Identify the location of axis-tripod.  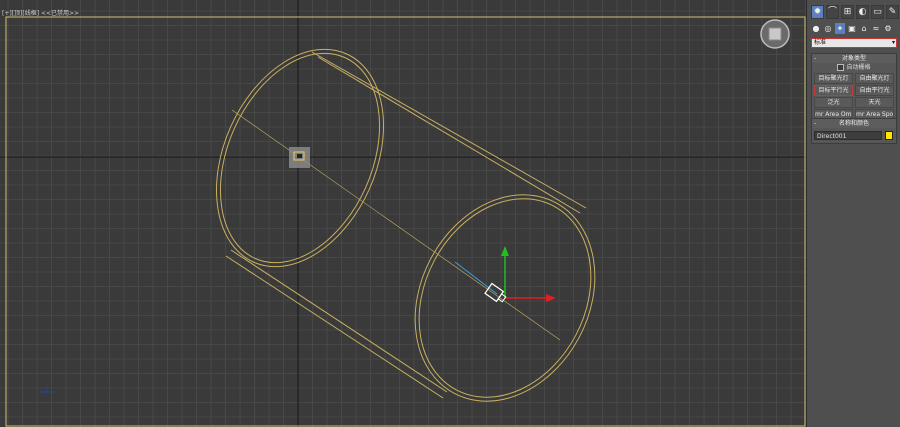
(47, 391).